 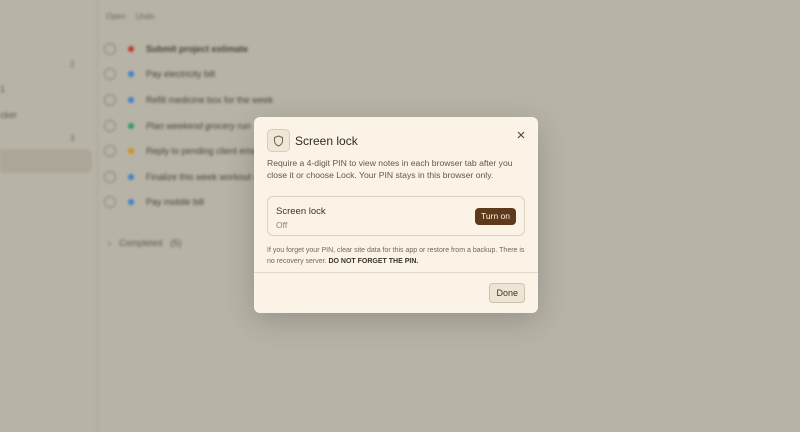 What do you see at coordinates (278, 140) in the screenshot?
I see `shield-icon` at bounding box center [278, 140].